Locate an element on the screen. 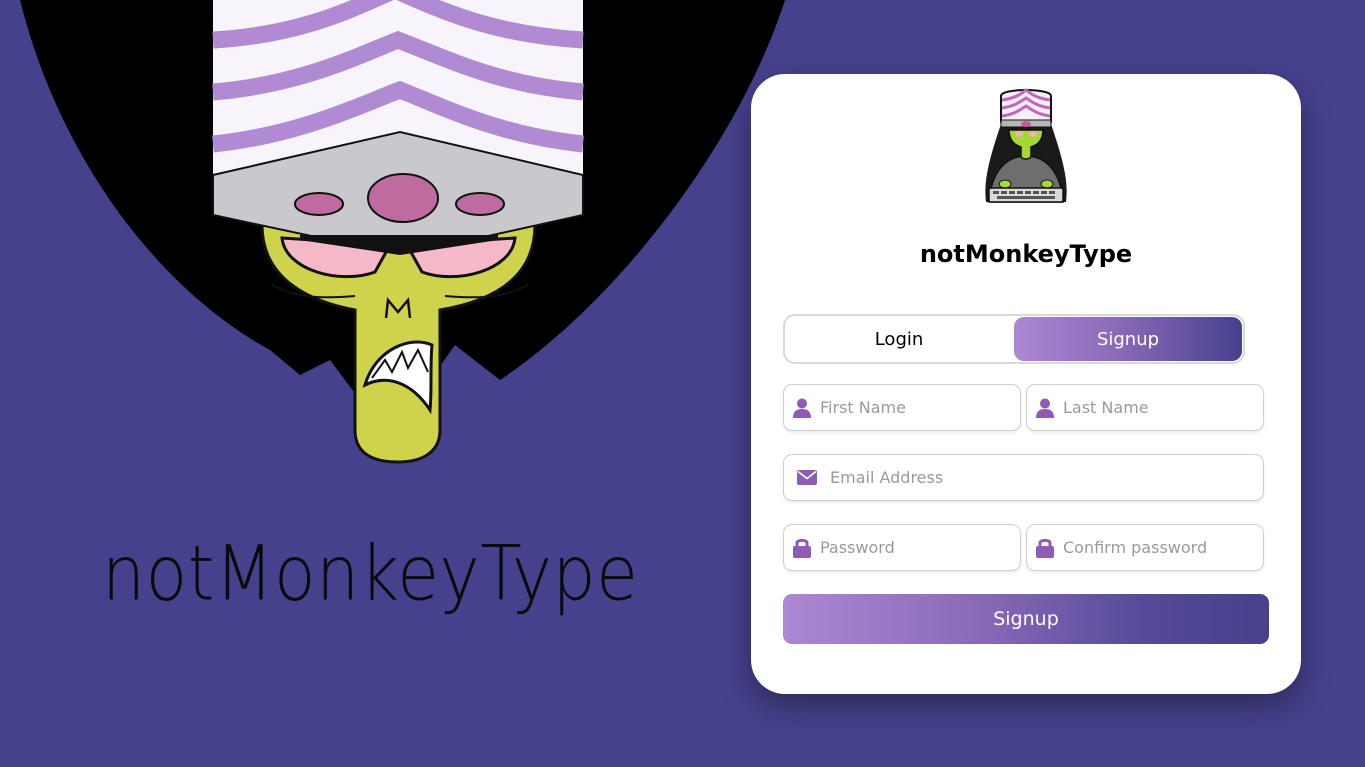  tab-signup: Signup is located at coordinates (1128, 339).